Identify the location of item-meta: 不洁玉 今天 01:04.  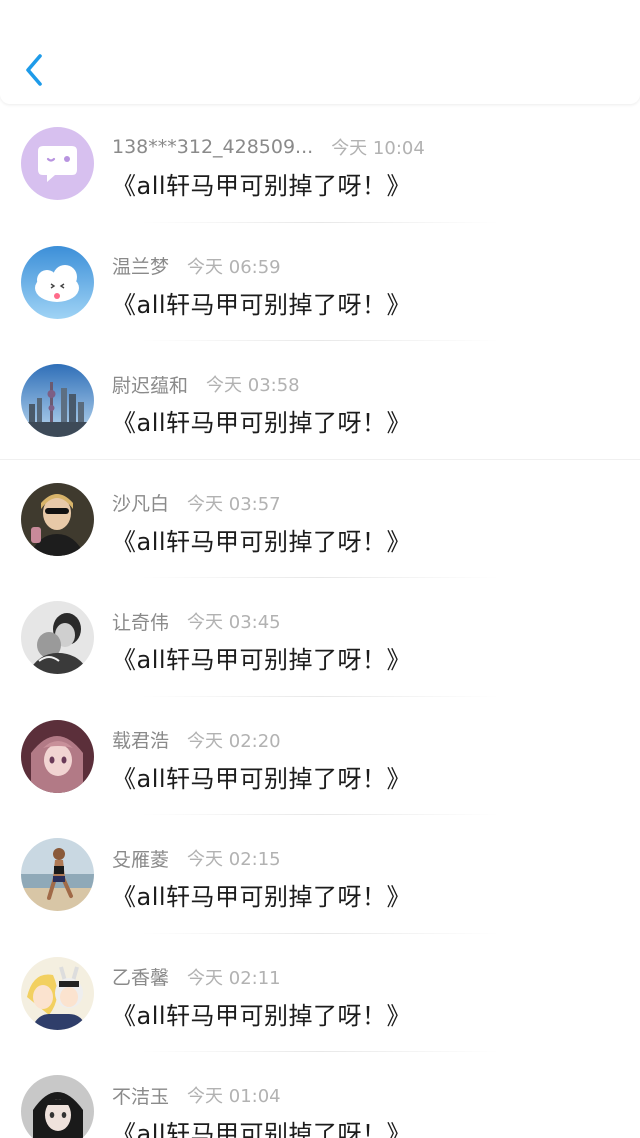
(196, 1095).